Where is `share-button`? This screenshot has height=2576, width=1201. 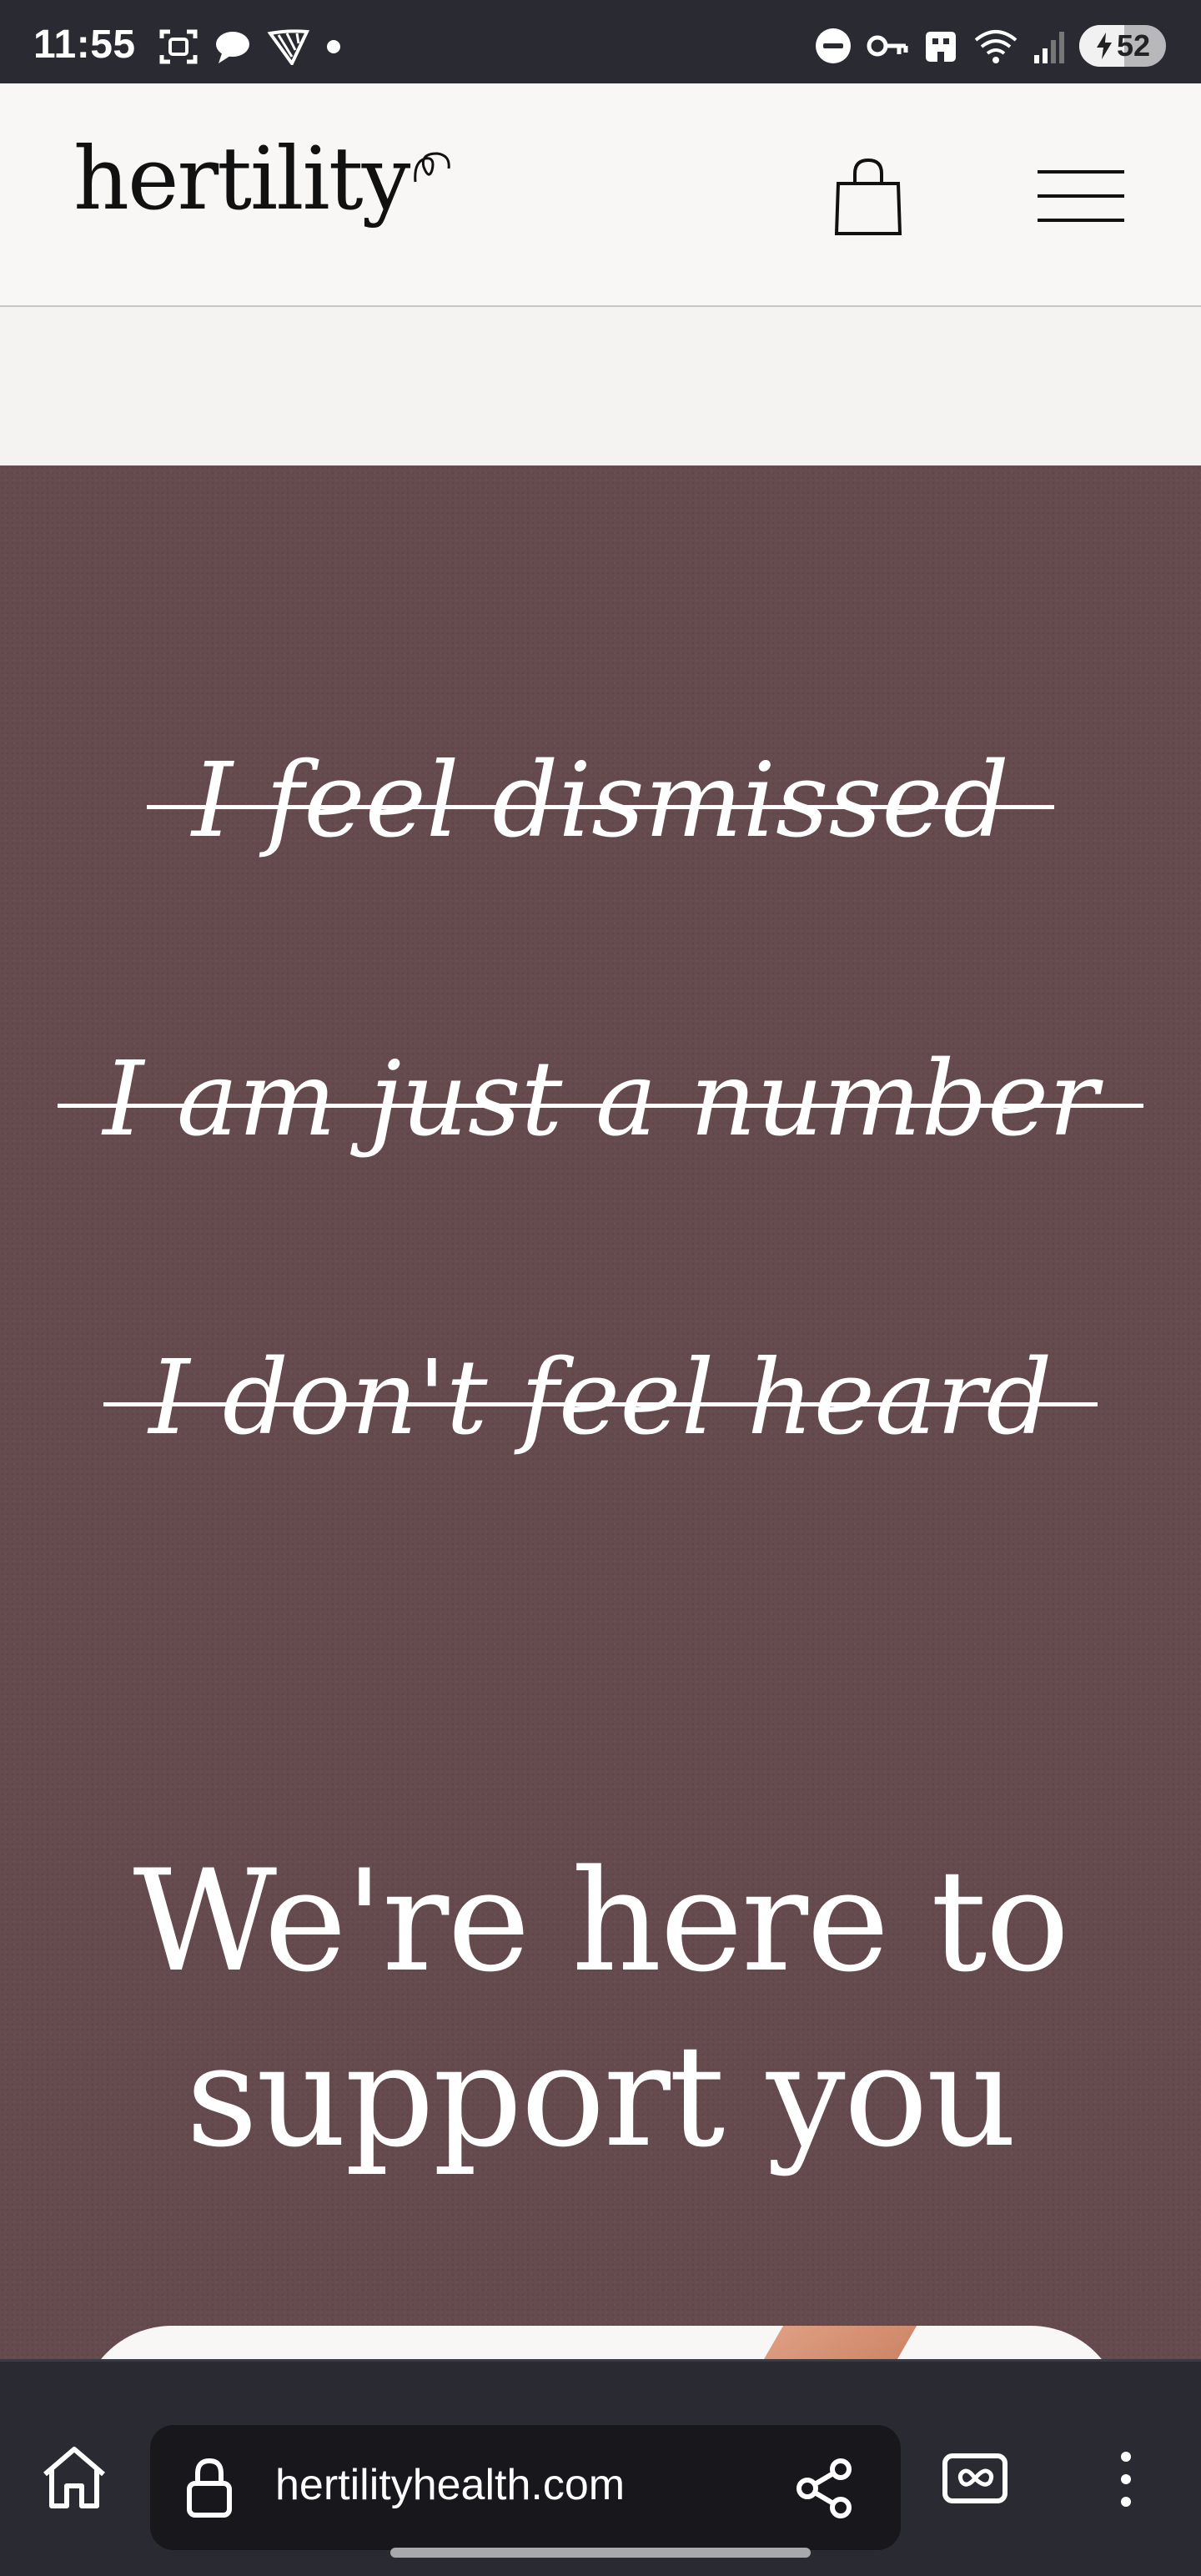 share-button is located at coordinates (826, 2488).